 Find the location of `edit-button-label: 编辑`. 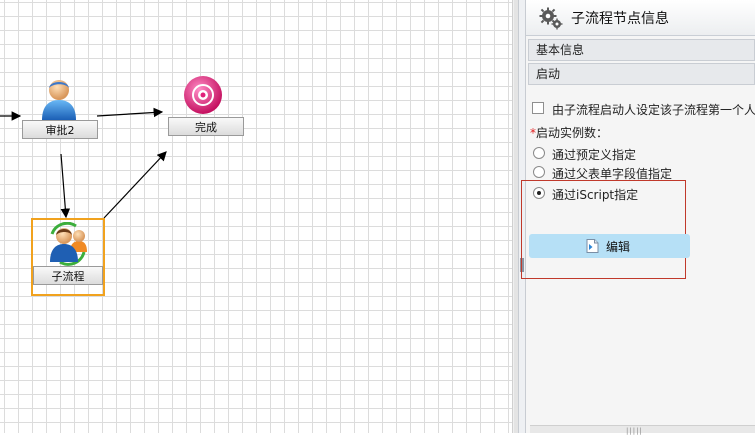

edit-button-label: 编辑 is located at coordinates (618, 247).